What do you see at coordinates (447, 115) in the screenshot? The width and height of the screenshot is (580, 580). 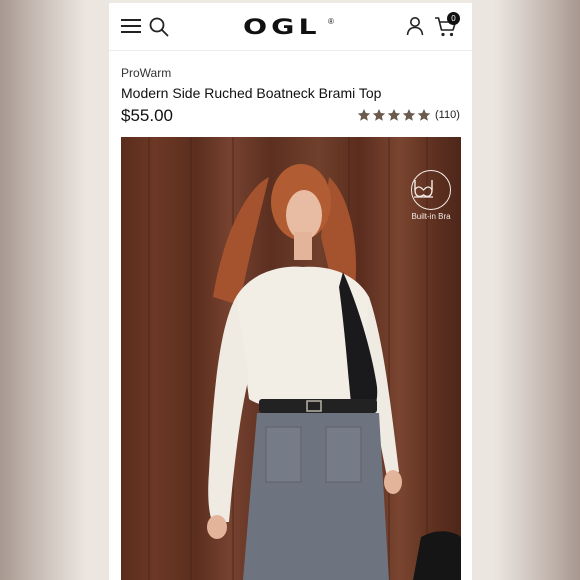 I see `review-count: (110)` at bounding box center [447, 115].